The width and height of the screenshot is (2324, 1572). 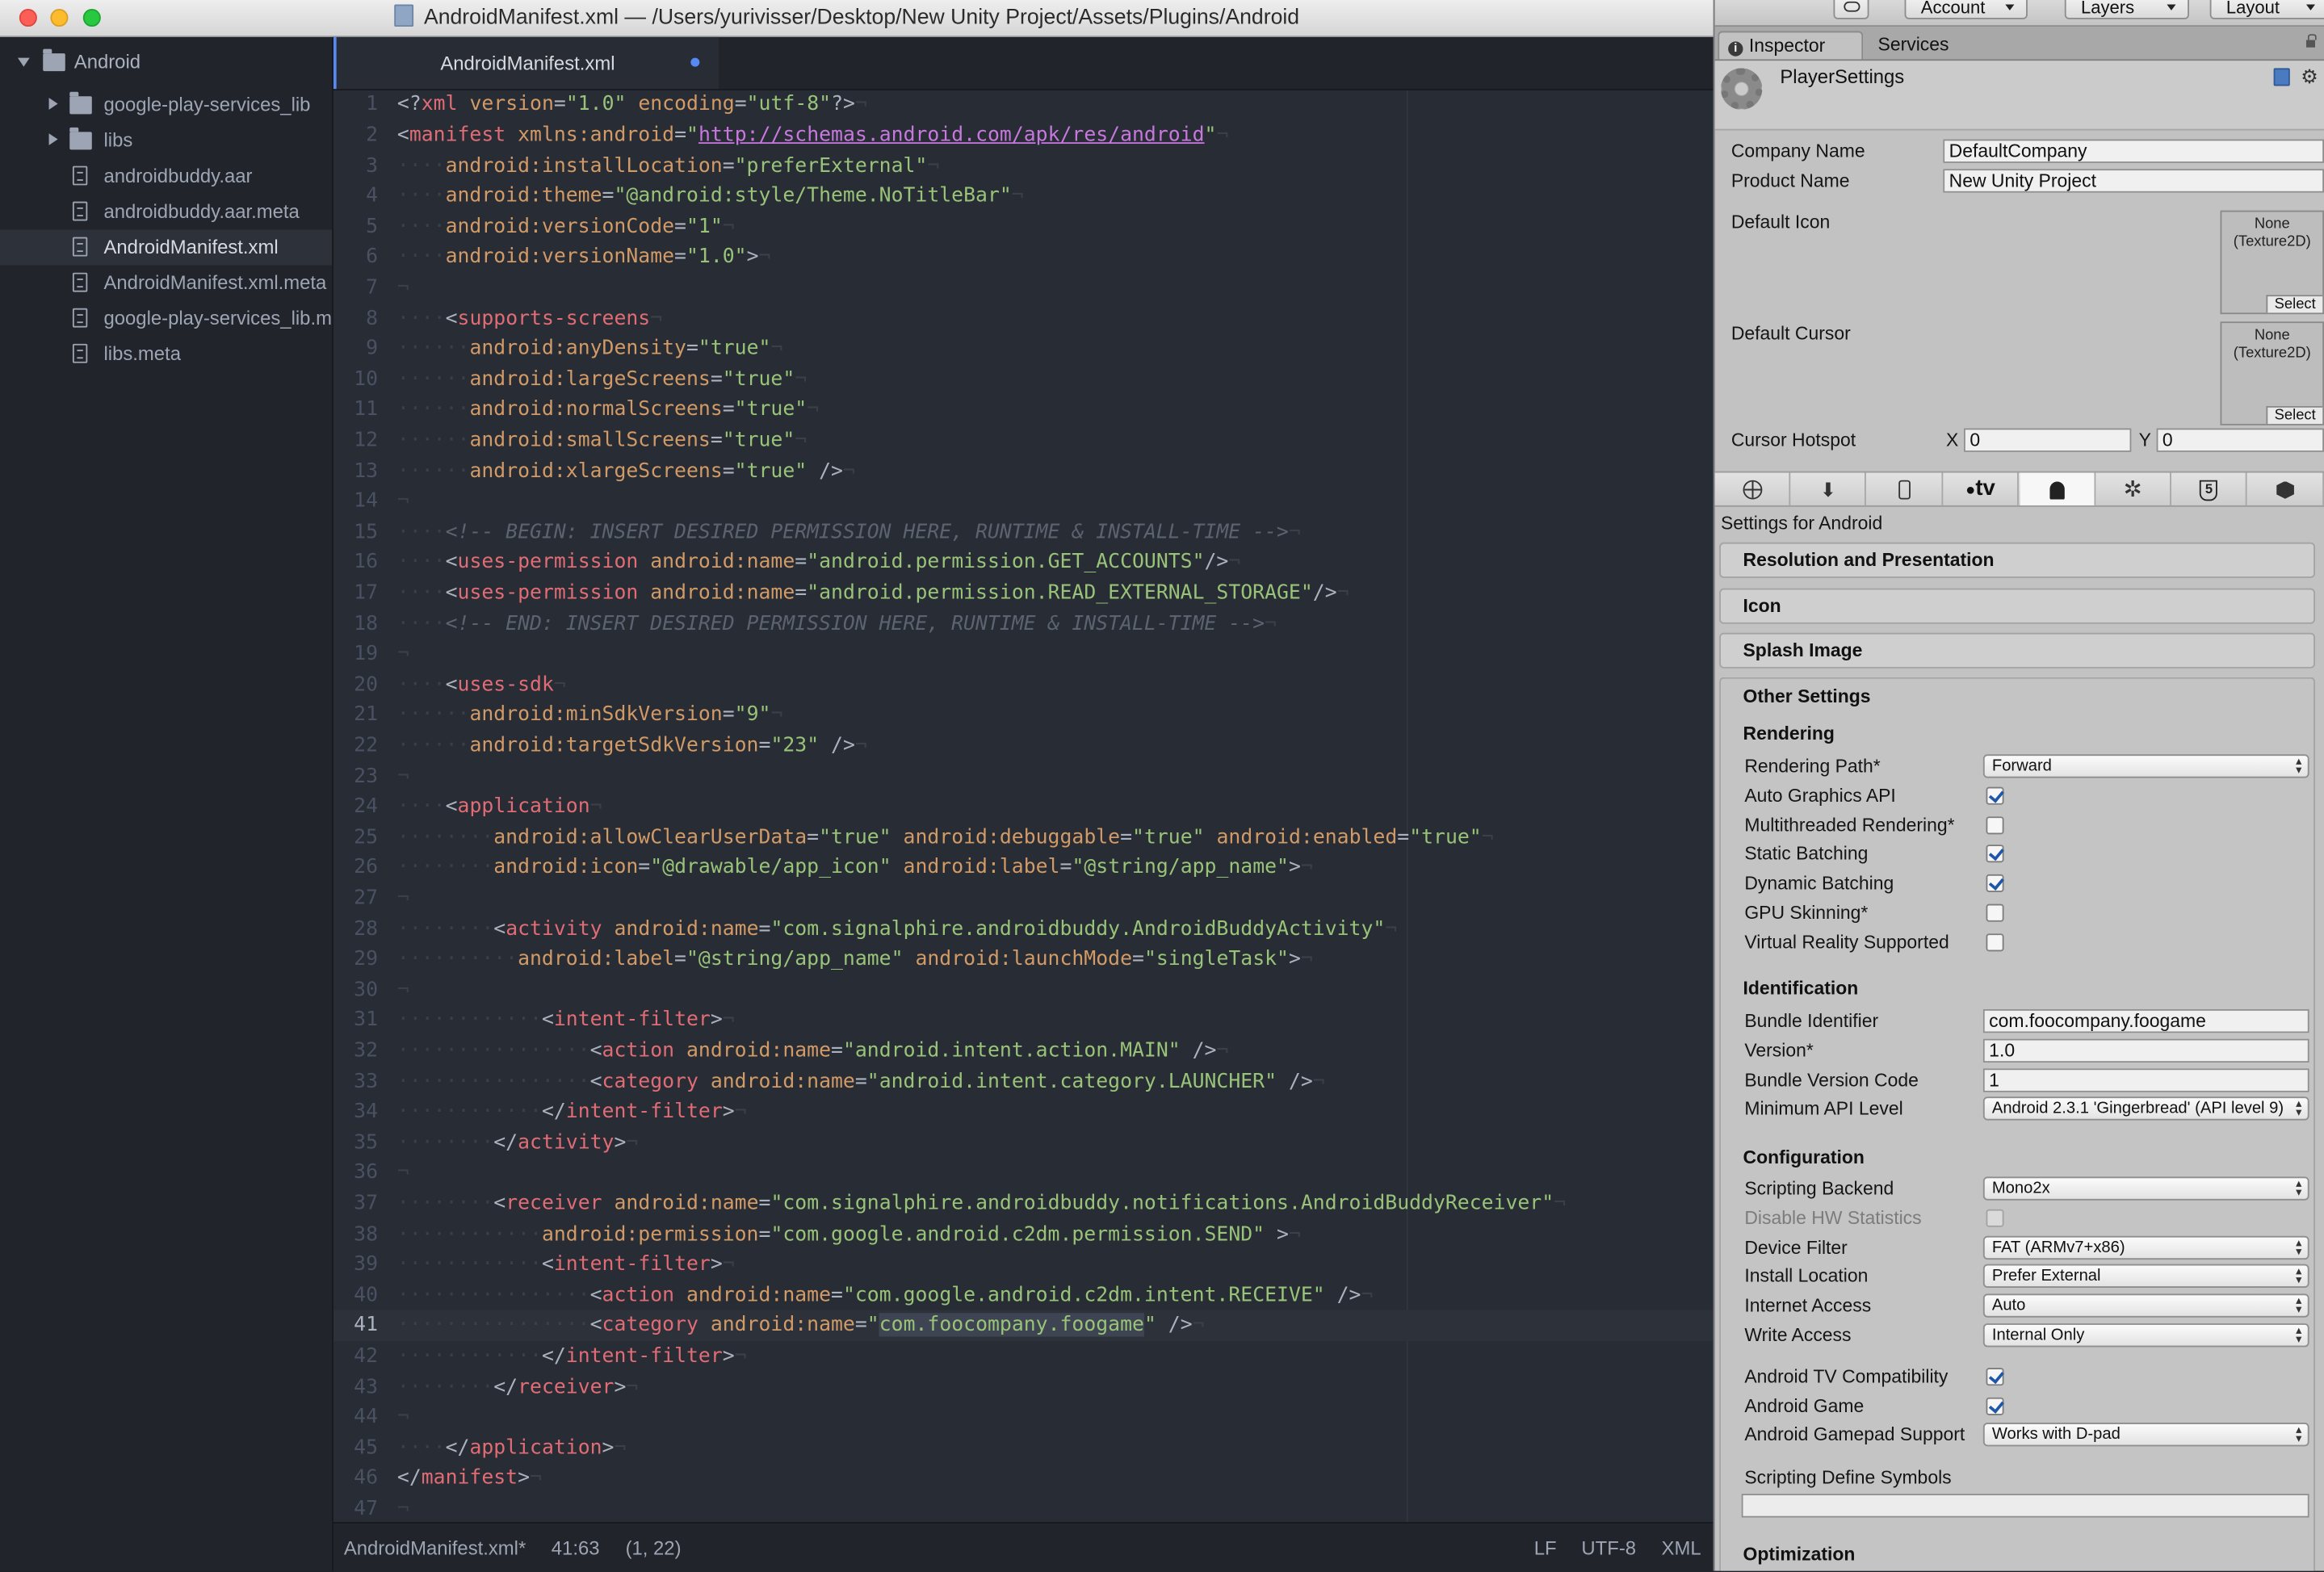 I want to click on rendering-path-select: Forward ▴ ▾, so click(x=2145, y=766).